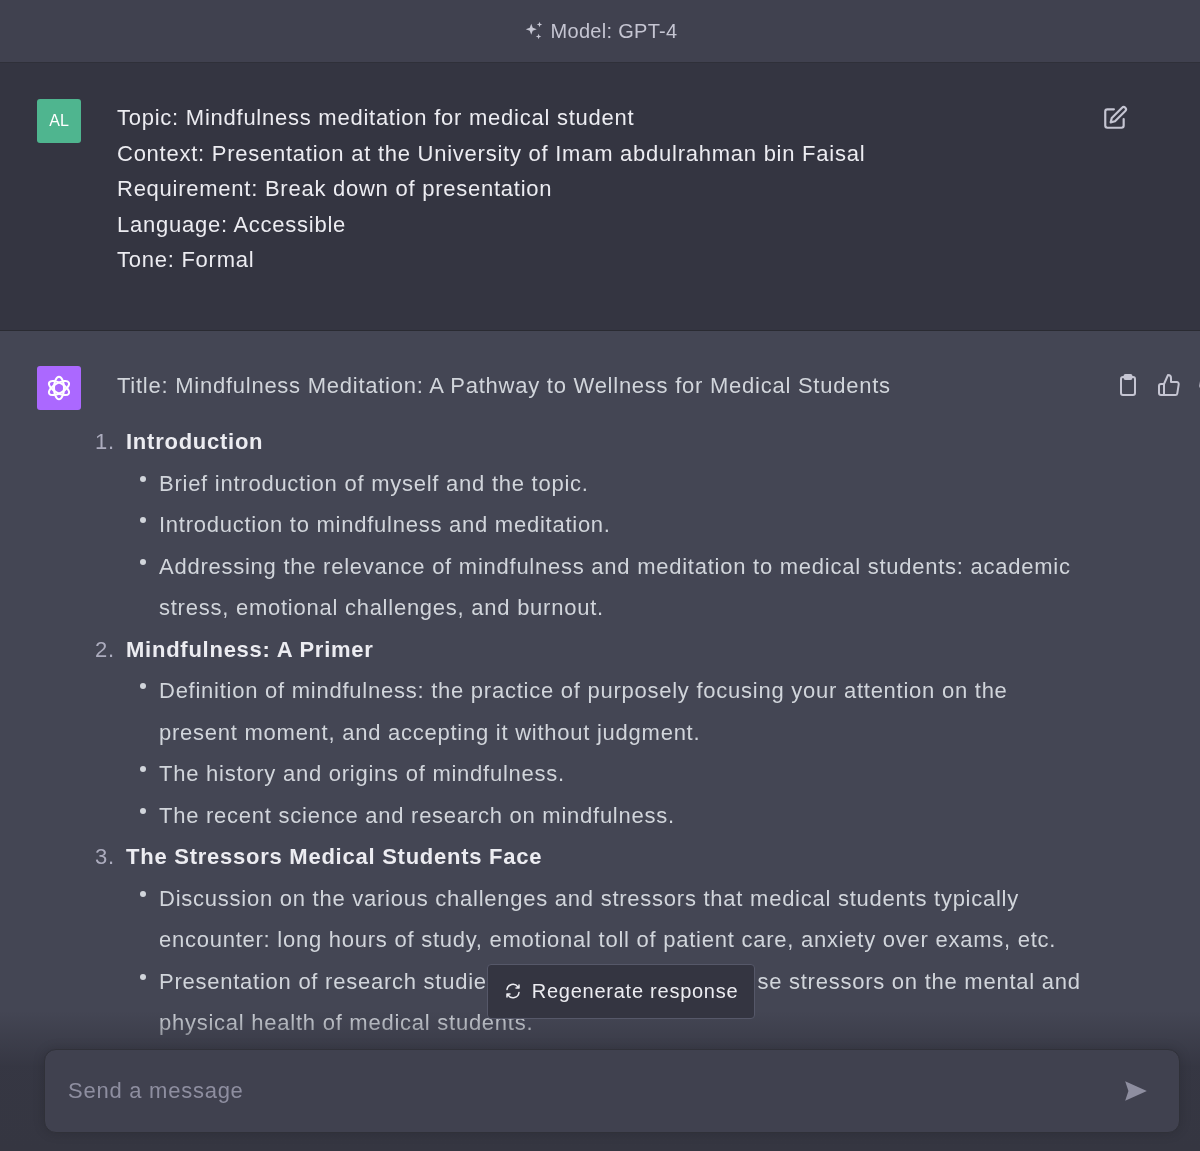  What do you see at coordinates (362, 774) in the screenshot?
I see `bullet-text: The history and origins of mindfulness.` at bounding box center [362, 774].